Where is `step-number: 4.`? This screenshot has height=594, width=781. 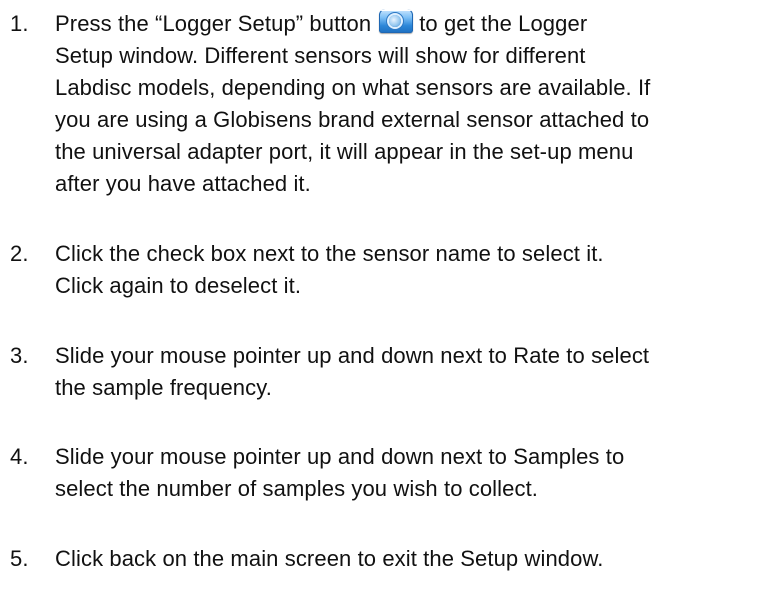
step-number: 4. is located at coordinates (19, 456).